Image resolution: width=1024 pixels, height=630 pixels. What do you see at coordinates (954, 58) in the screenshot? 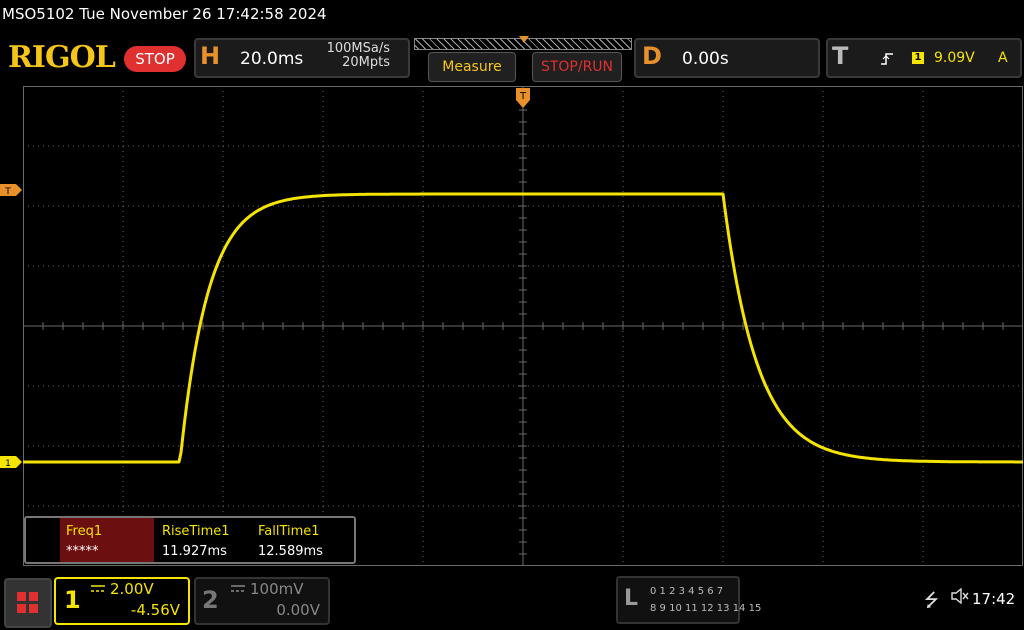
I see `trigger-level: 9.09V` at bounding box center [954, 58].